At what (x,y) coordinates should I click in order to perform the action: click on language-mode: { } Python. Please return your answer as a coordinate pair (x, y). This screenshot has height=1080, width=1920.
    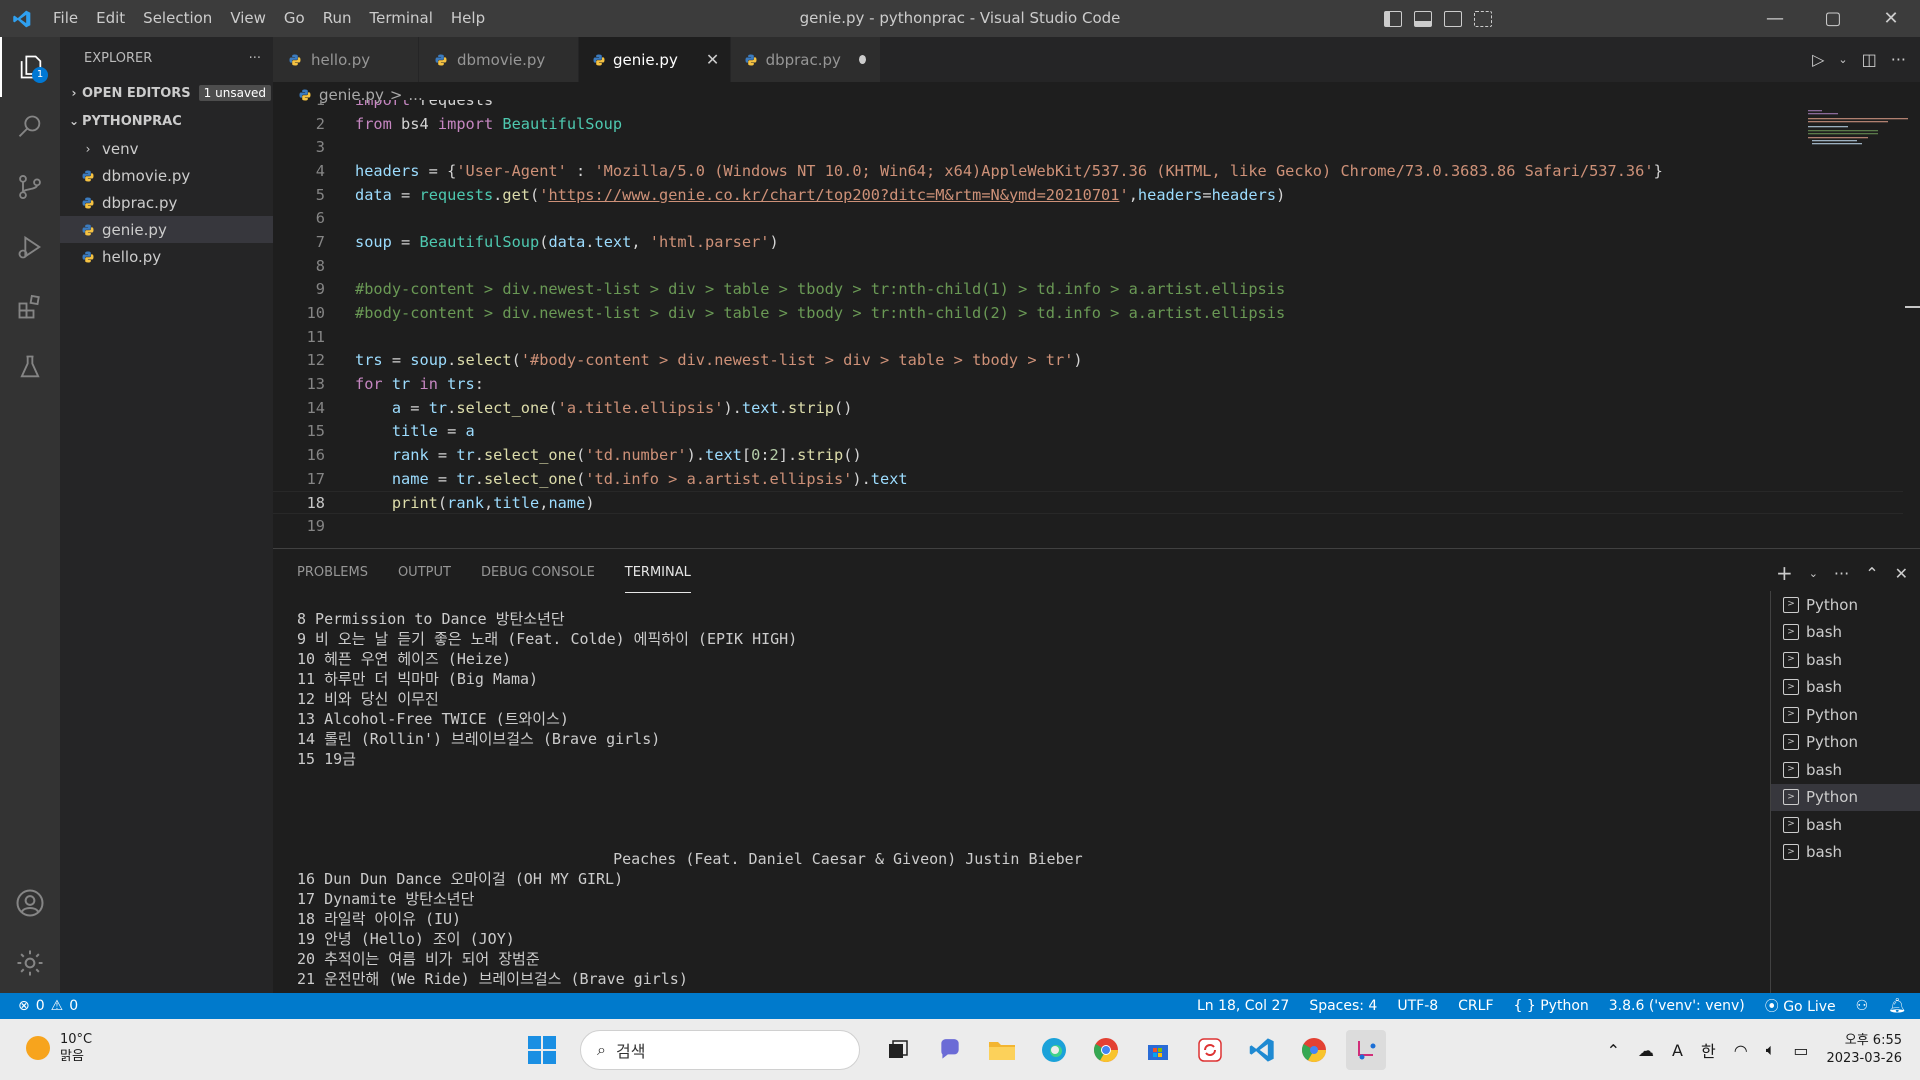
    Looking at the image, I should click on (1551, 1006).